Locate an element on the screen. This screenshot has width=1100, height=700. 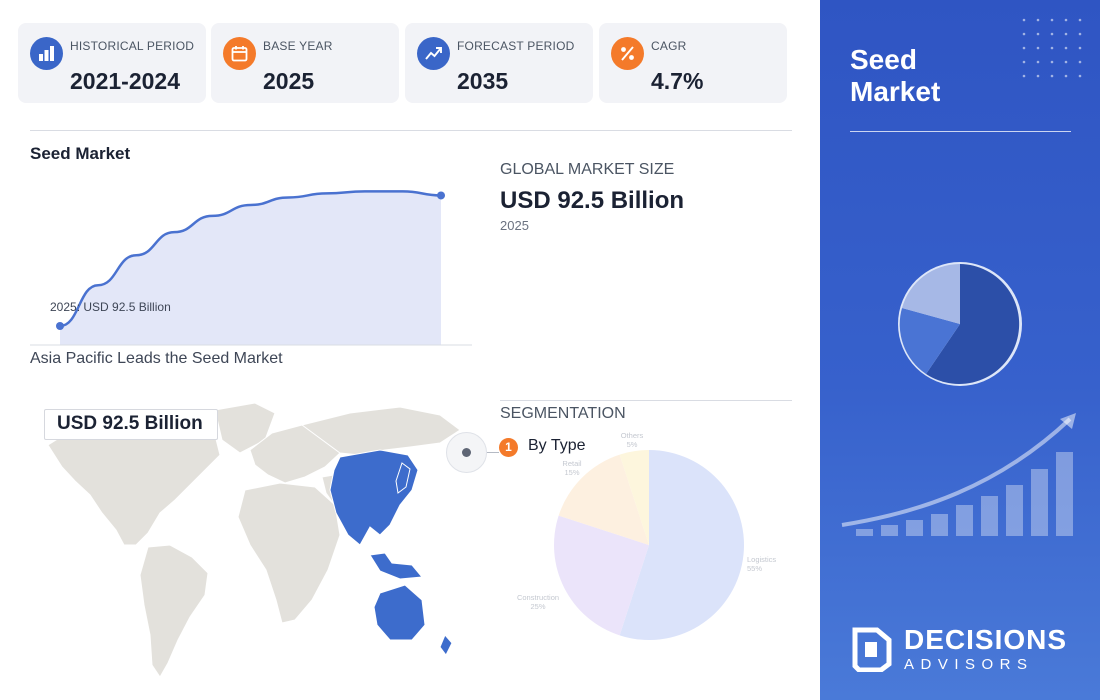
growth-bars-illustration is located at coordinates (958, 474).